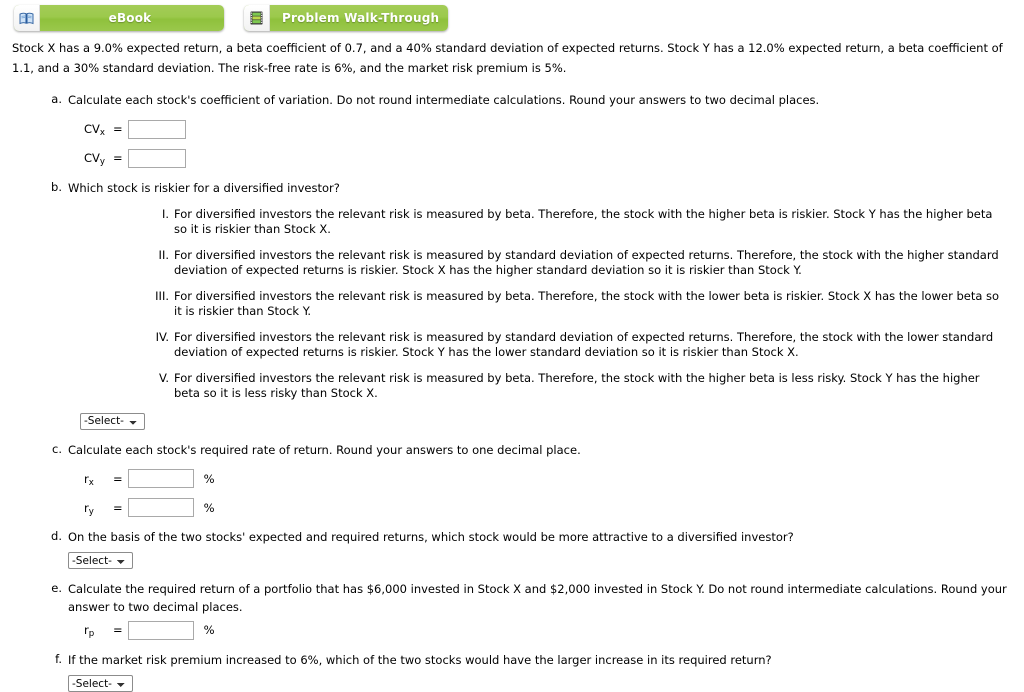 The width and height of the screenshot is (1024, 692). I want to click on r-y-percent-sign: %, so click(209, 508).